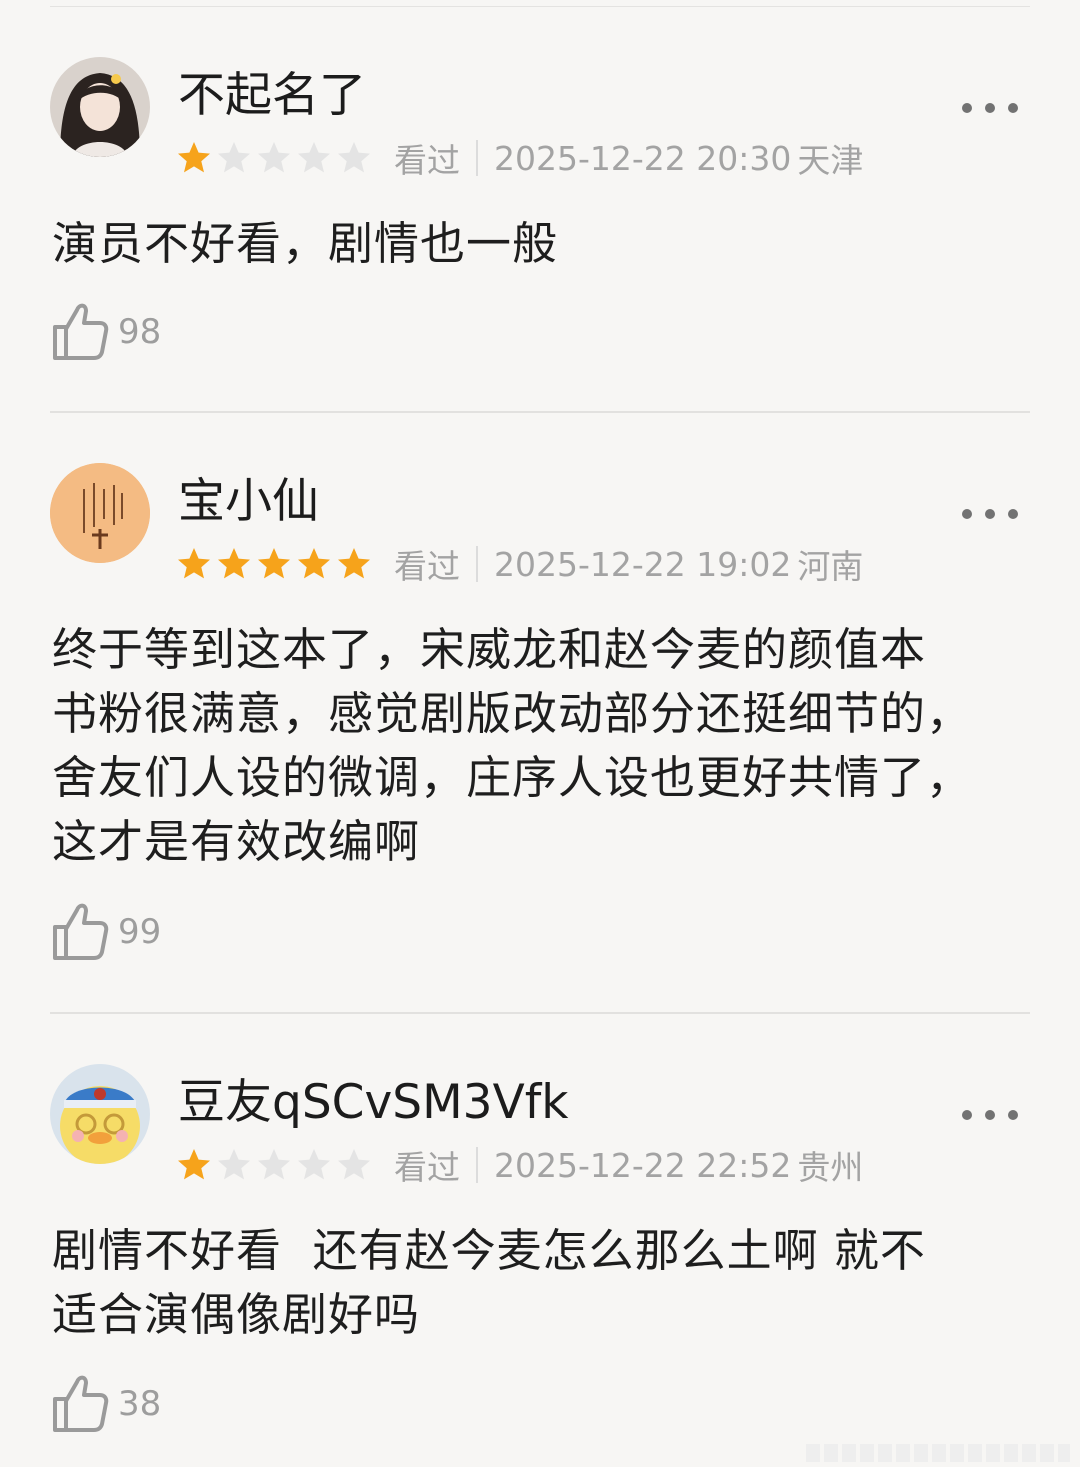 This screenshot has width=1080, height=1467. What do you see at coordinates (140, 1404) in the screenshot?
I see `like-count: 38` at bounding box center [140, 1404].